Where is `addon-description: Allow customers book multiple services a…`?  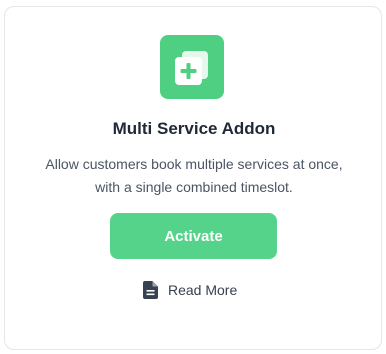
addon-description: Allow customers book multiple services a… is located at coordinates (194, 175).